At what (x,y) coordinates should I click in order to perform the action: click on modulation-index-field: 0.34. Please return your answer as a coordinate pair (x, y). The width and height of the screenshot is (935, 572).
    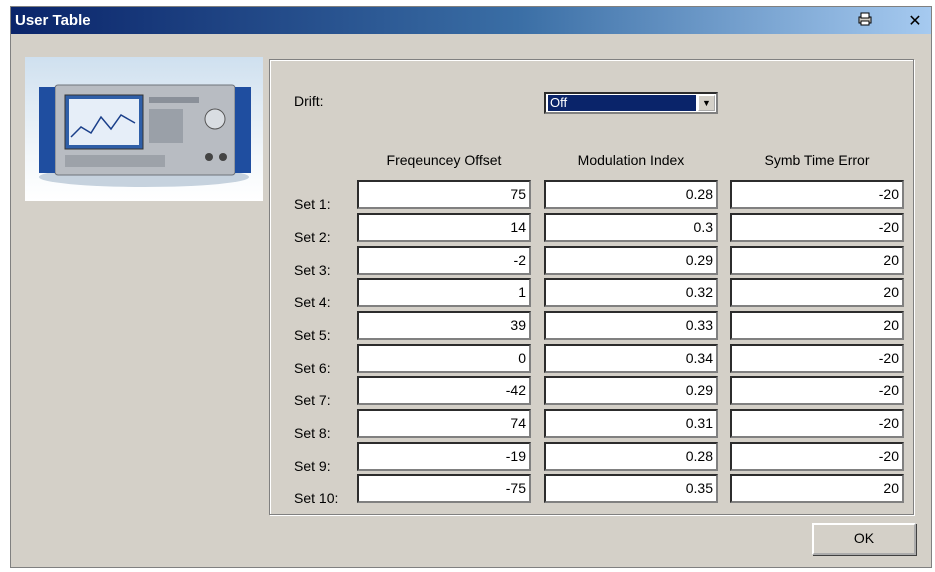
    Looking at the image, I should click on (631, 358).